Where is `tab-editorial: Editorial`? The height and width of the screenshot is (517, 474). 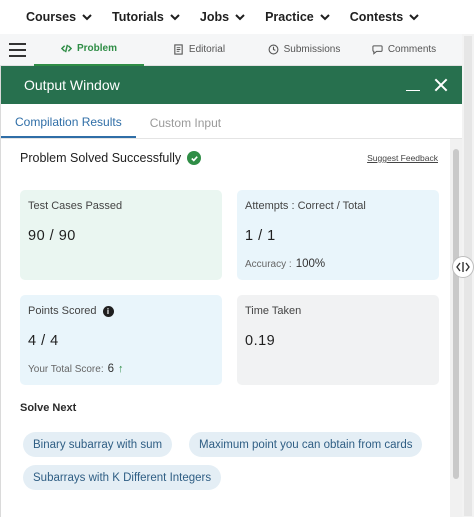 tab-editorial: Editorial is located at coordinates (199, 50).